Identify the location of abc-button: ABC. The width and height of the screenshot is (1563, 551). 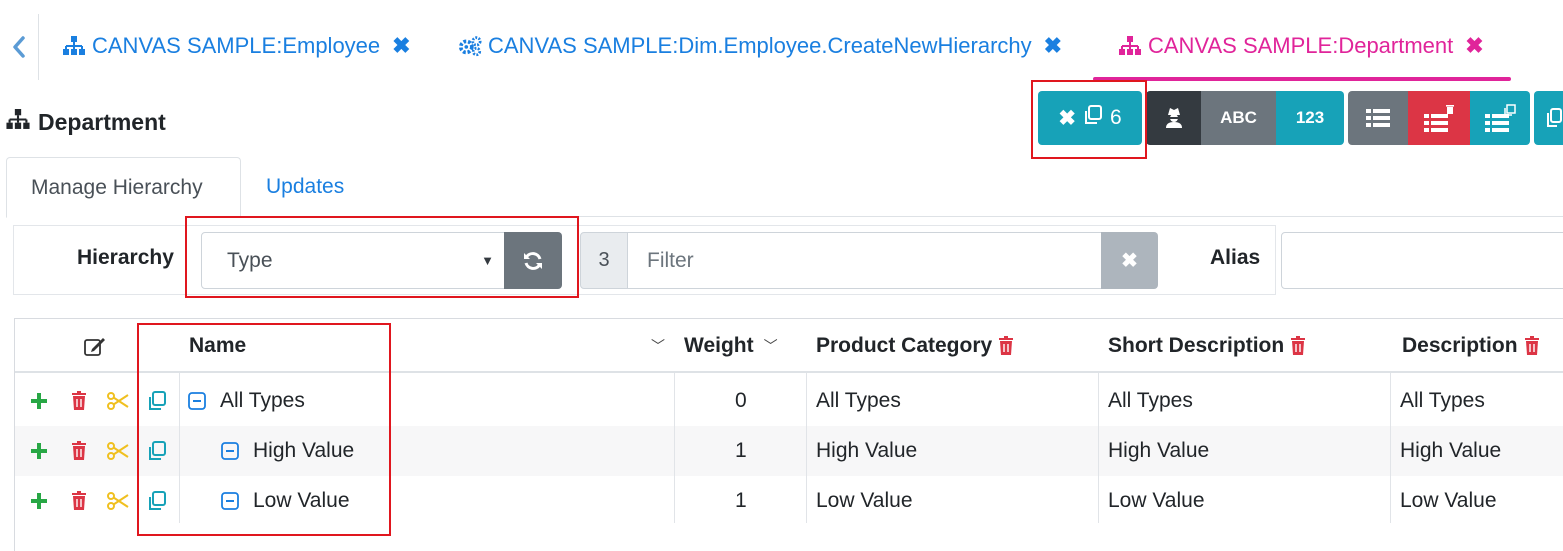
(1238, 118).